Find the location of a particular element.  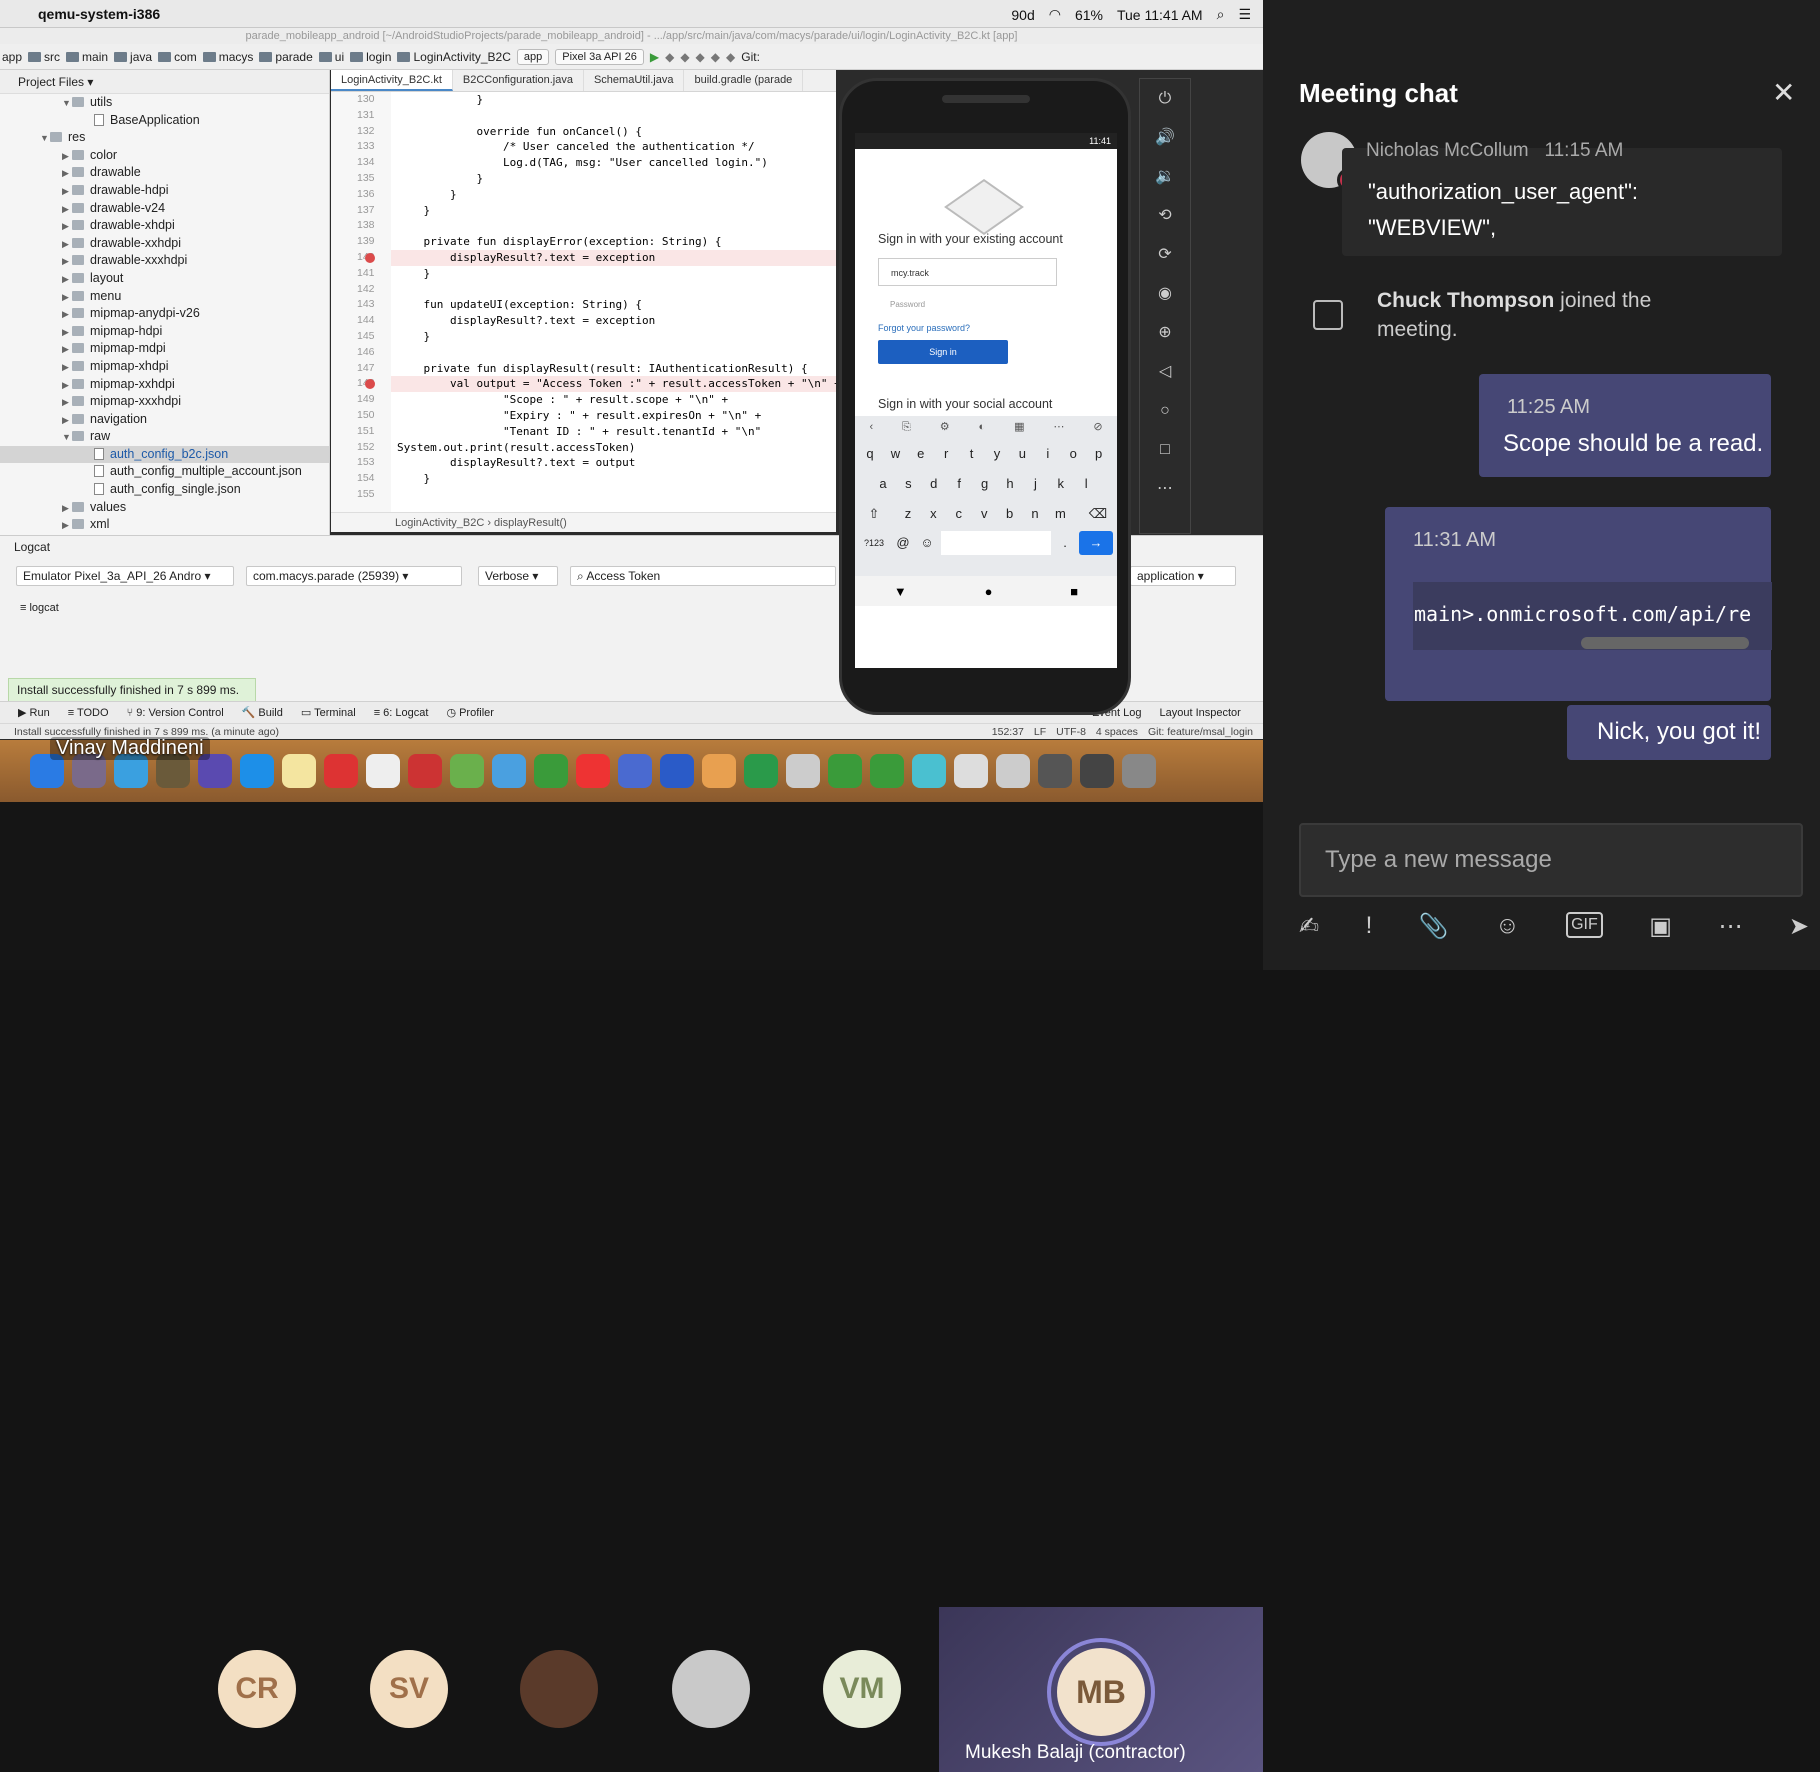

tree-item: ▶ mipmap-anydpi-v26 is located at coordinates (164, 314).